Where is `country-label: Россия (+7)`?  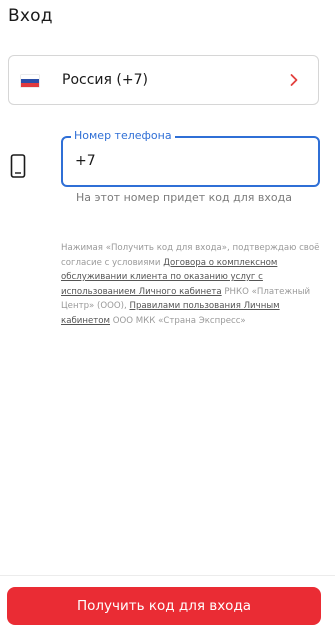 country-label: Россия (+7) is located at coordinates (105, 80).